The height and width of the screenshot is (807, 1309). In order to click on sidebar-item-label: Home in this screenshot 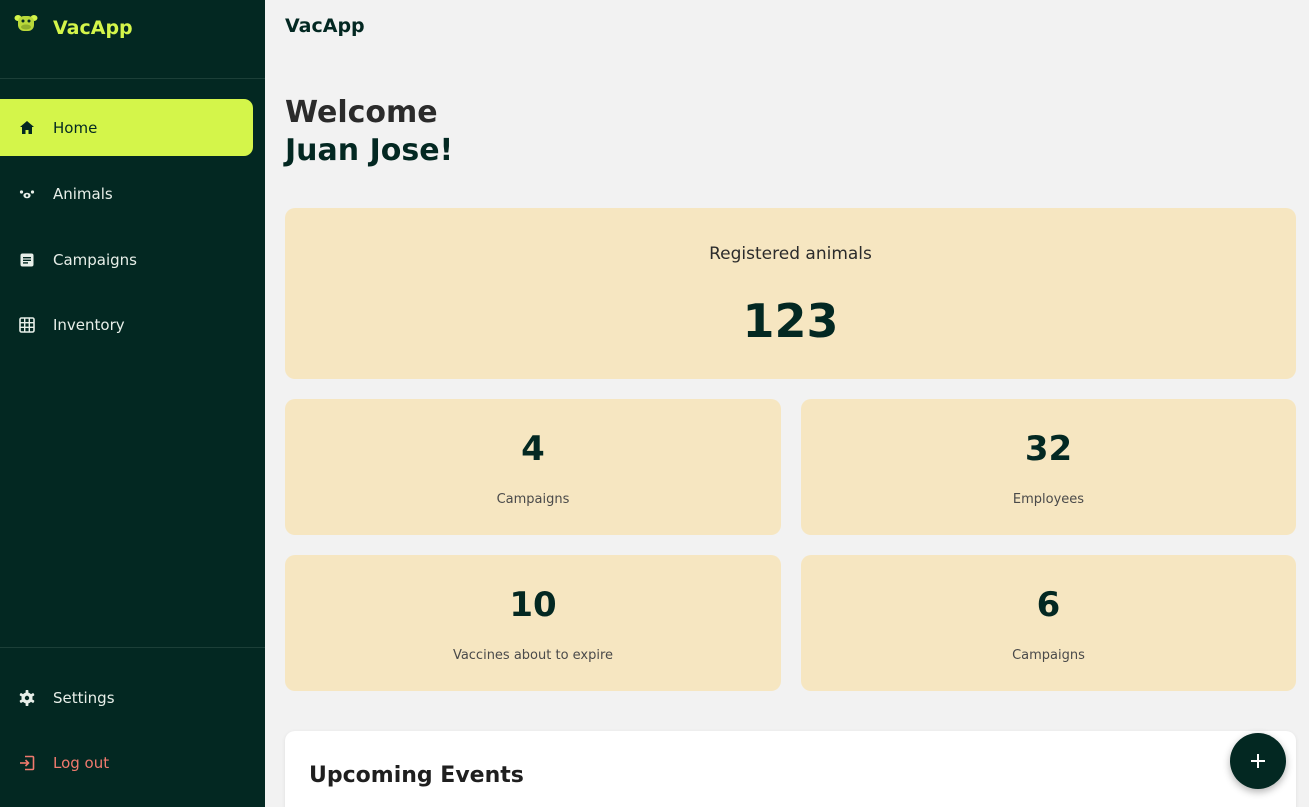, I will do `click(75, 127)`.